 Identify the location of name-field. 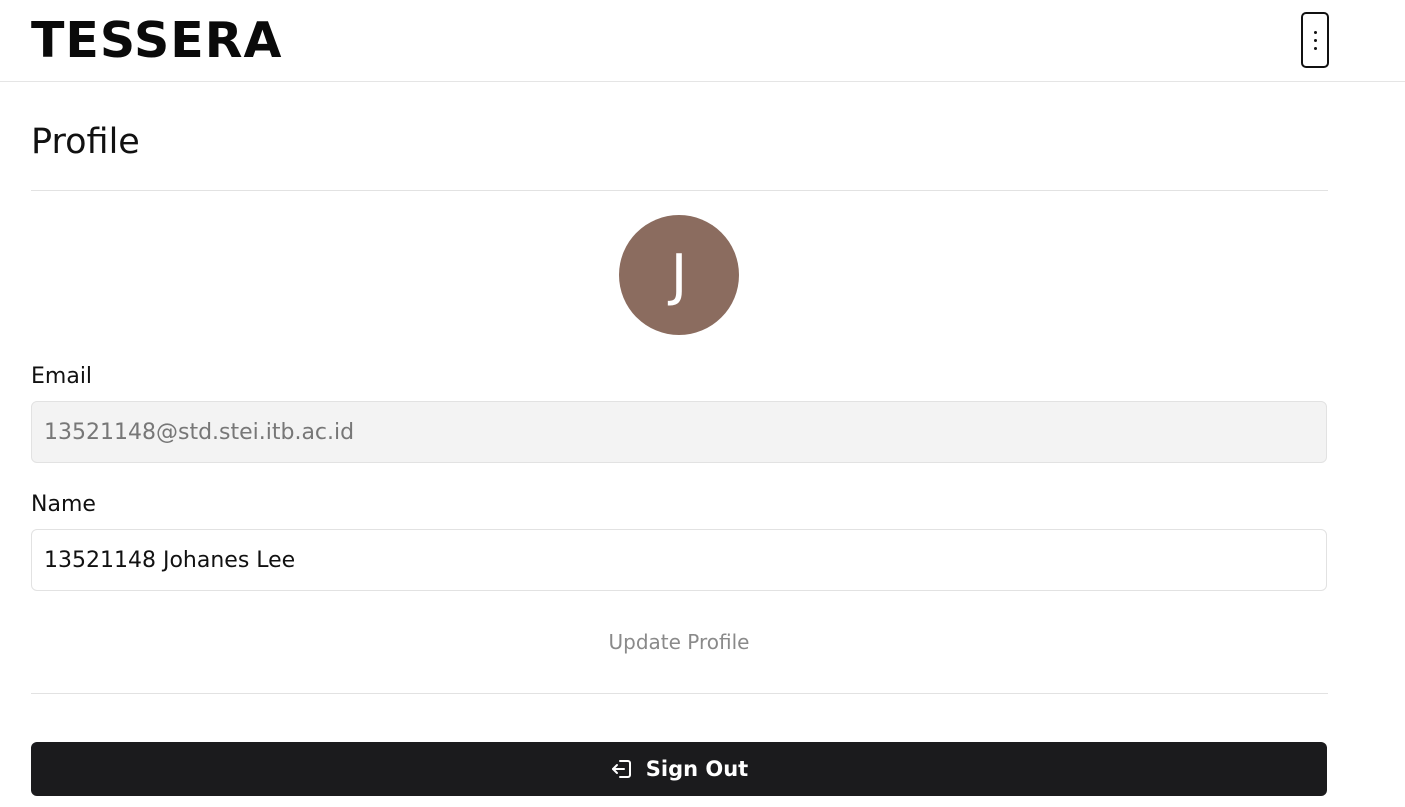
(679, 560).